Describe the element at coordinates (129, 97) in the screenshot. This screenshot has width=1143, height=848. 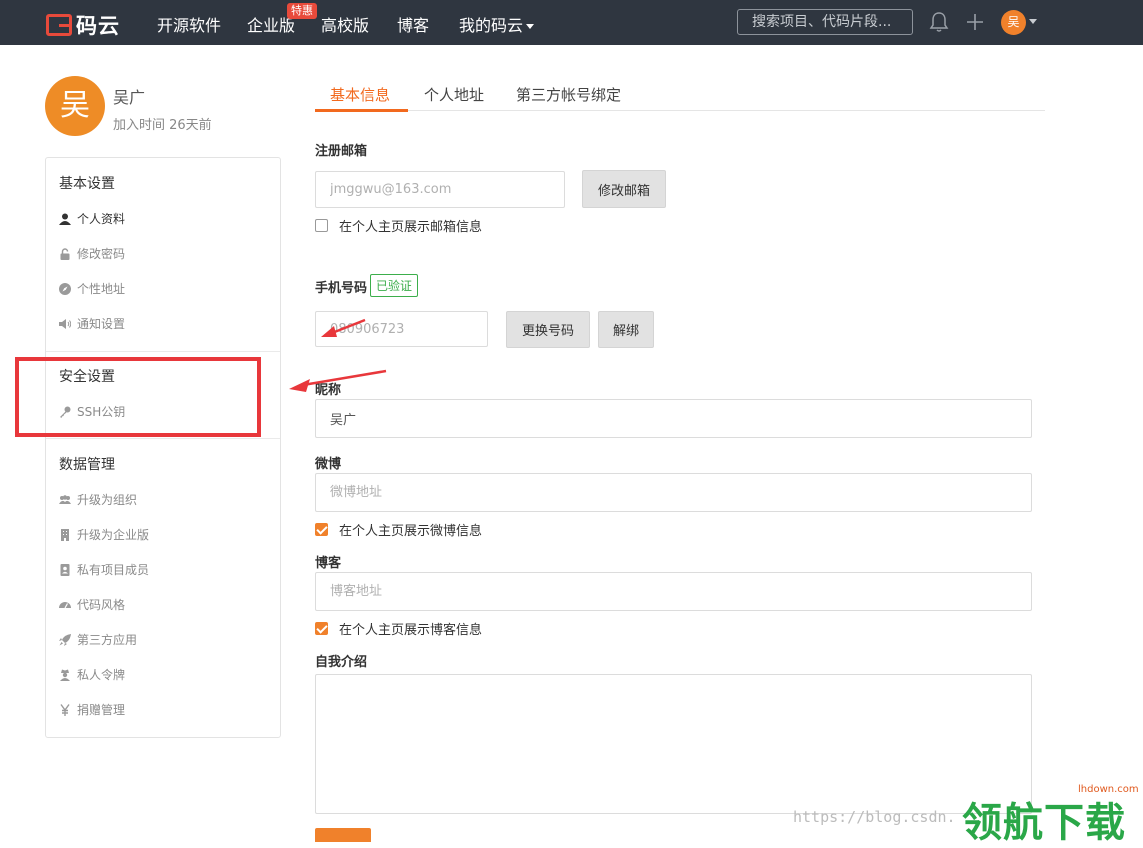
I see `user-name: 吴广` at that location.